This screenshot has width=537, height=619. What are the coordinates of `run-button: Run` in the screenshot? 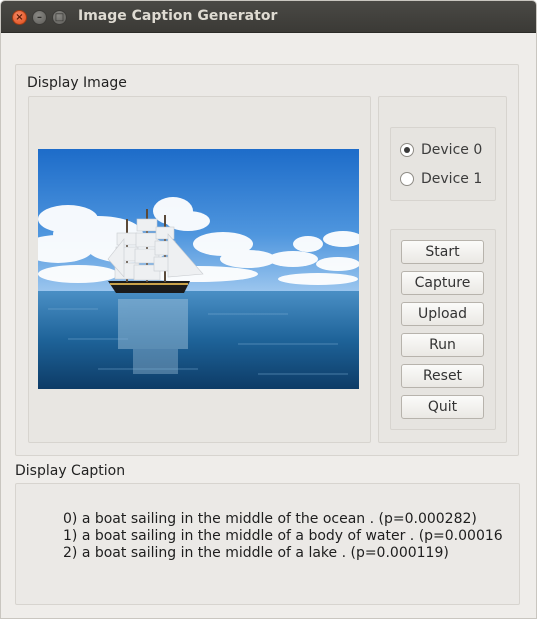 It's located at (442, 345).